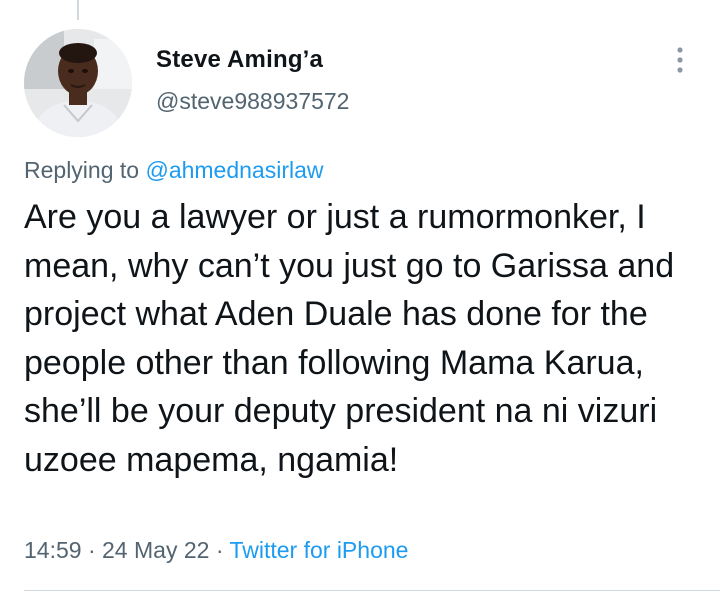  I want to click on replying-to-line: Replying to @ahmednasirlaw, so click(174, 170).